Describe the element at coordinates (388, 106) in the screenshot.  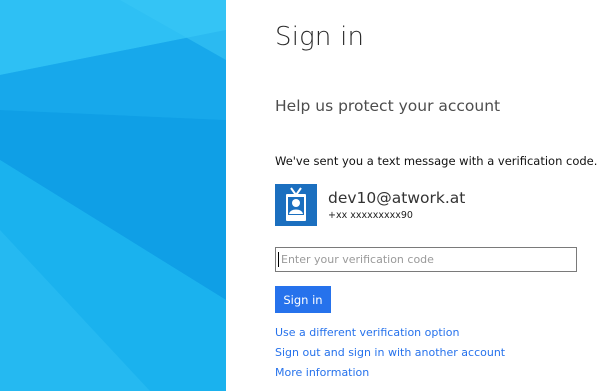
I see `page-subtitle: Help us protect your account` at that location.